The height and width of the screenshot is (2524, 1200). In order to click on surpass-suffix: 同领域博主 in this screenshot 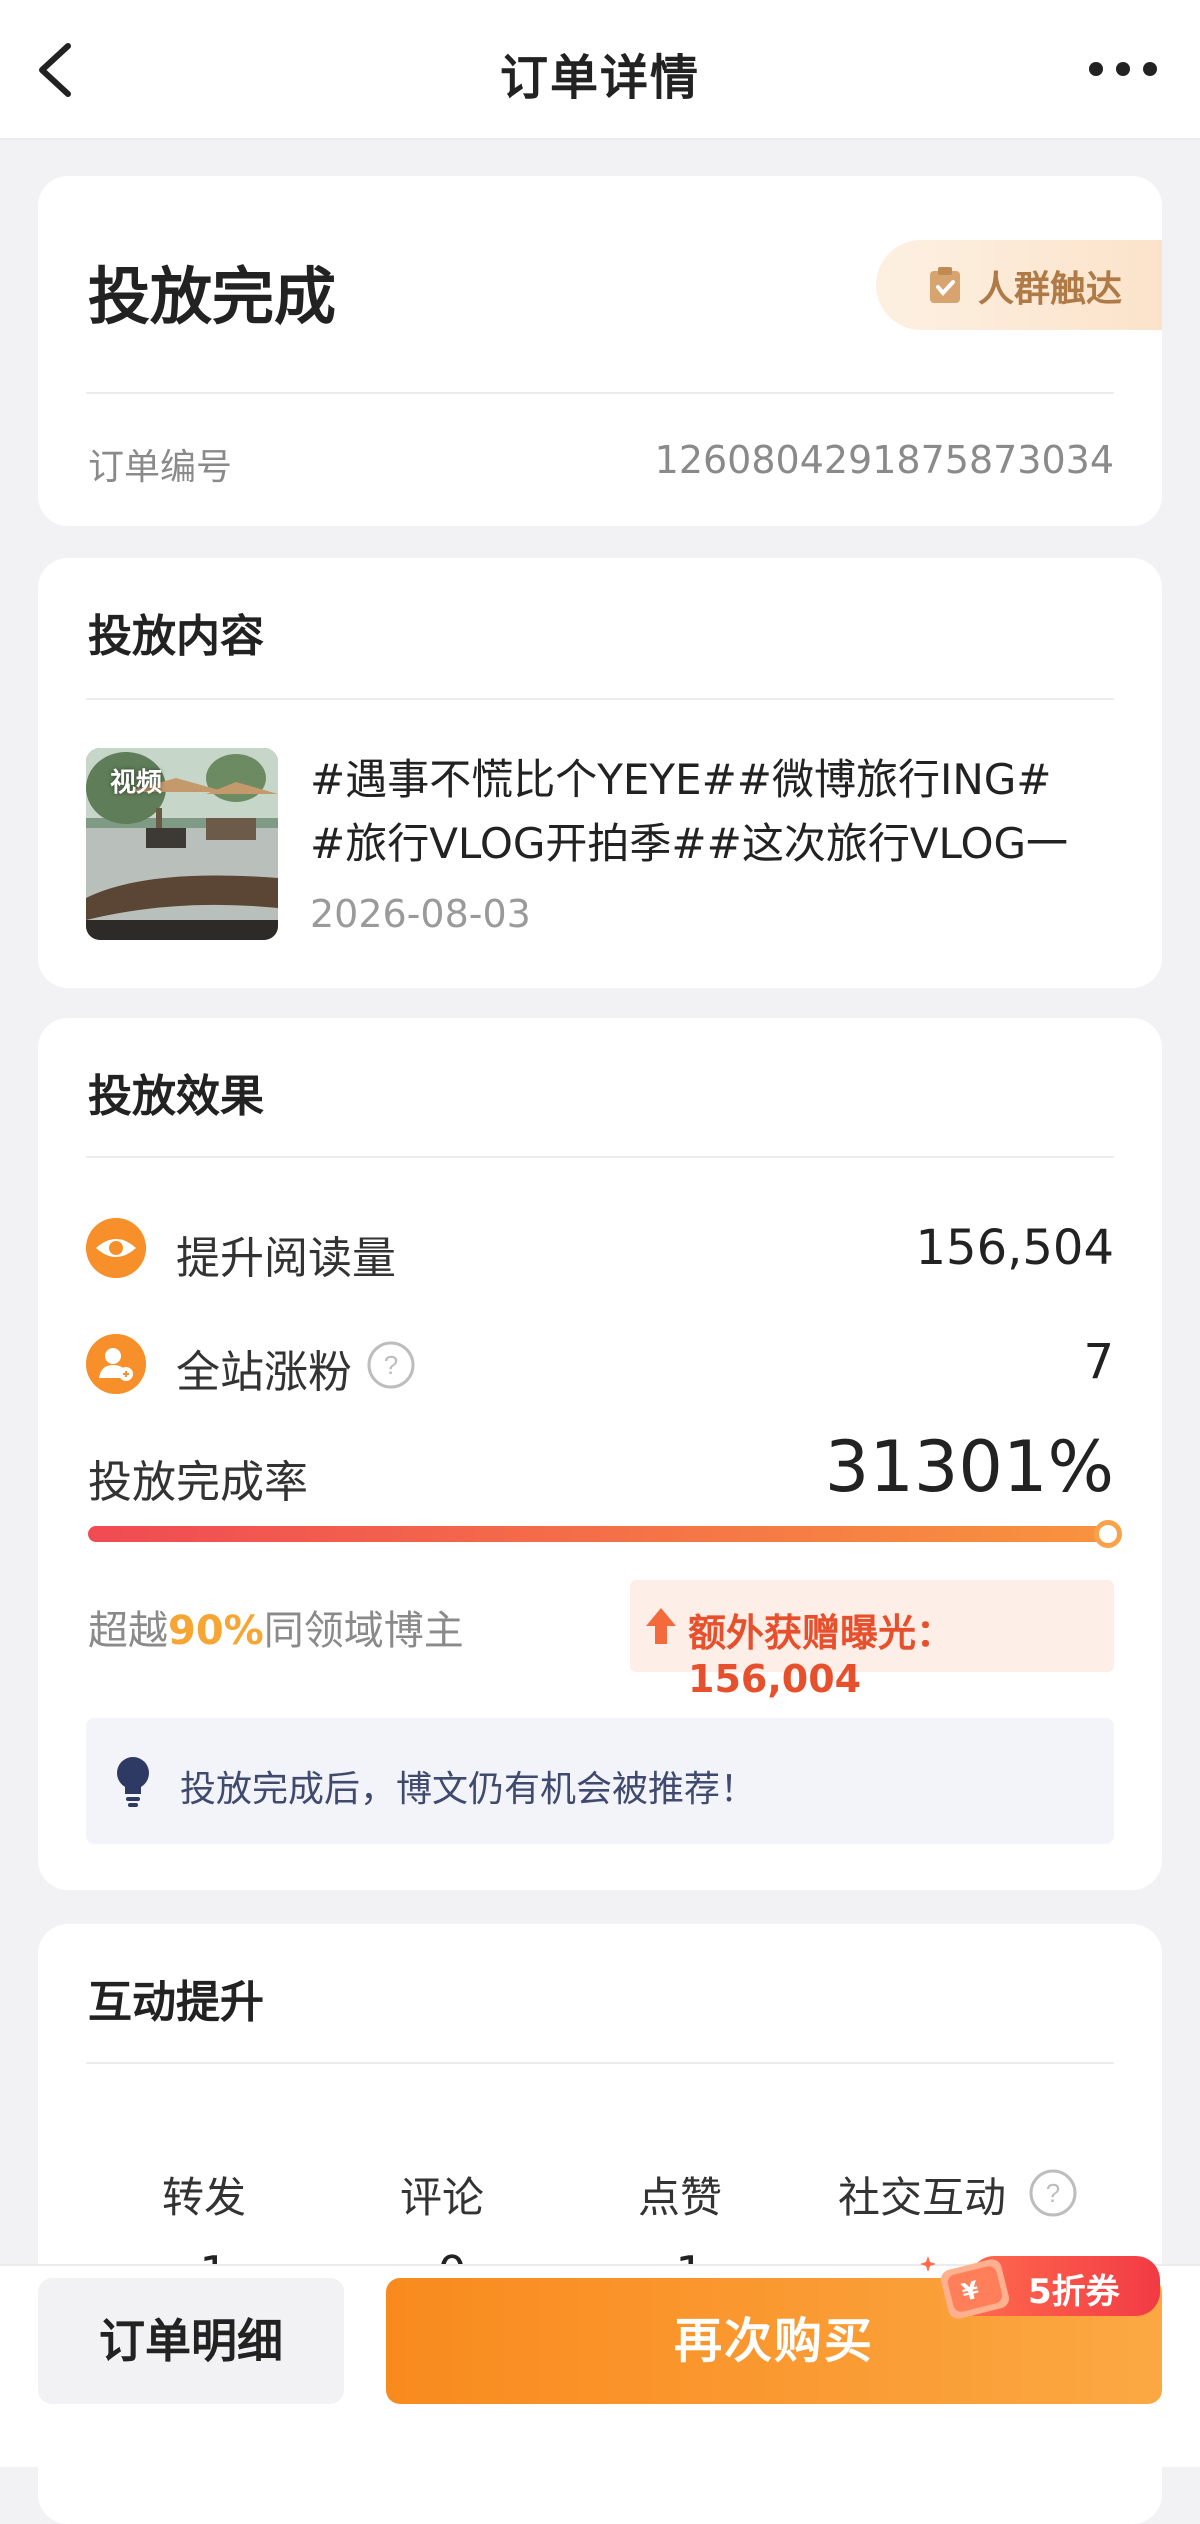, I will do `click(363, 1631)`.